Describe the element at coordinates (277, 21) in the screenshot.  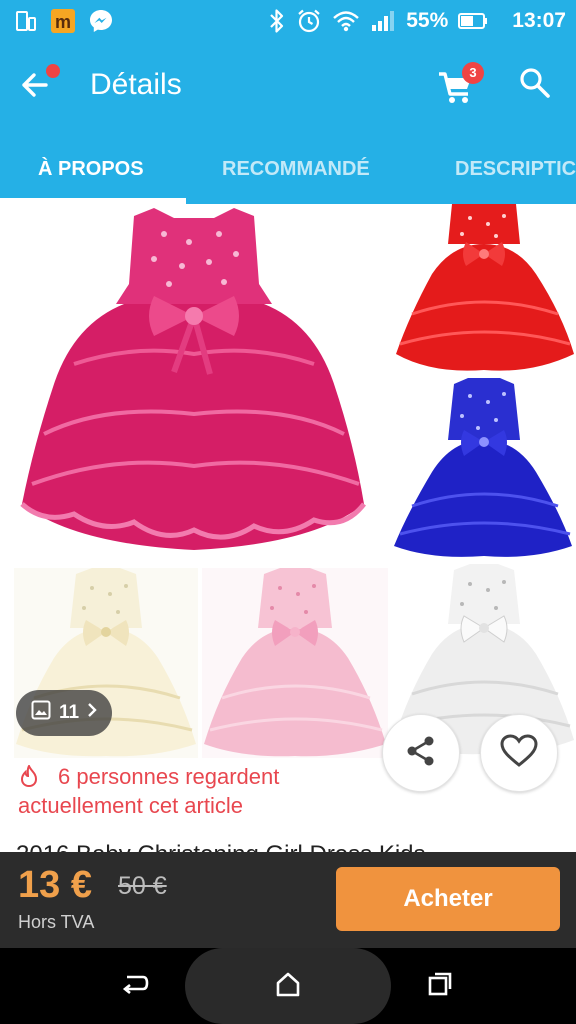
I see `bluetooth-icon` at that location.